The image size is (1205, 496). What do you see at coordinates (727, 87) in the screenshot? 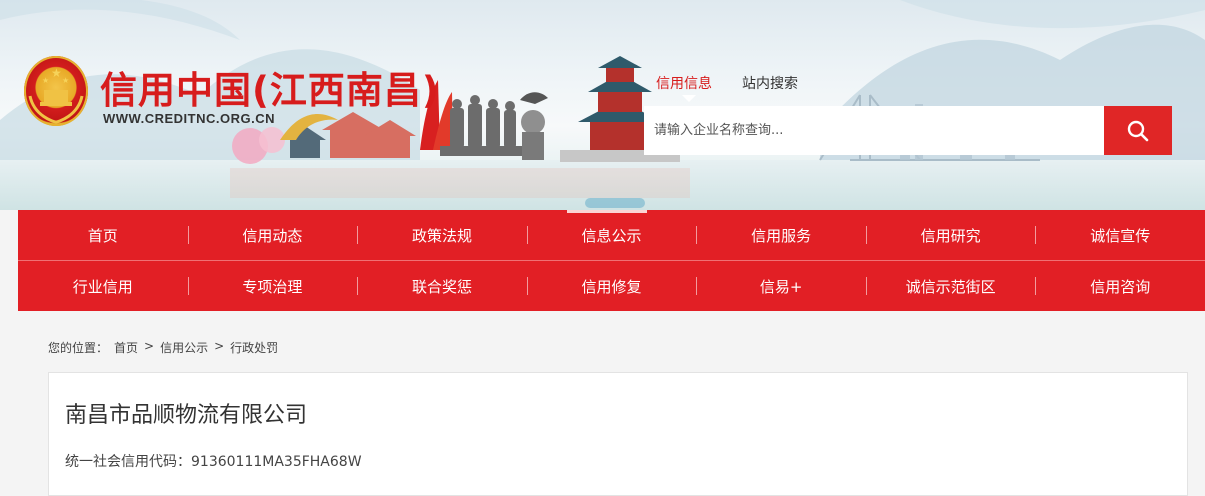
I see `search-tabs: 信用信息 站内搜索` at bounding box center [727, 87].